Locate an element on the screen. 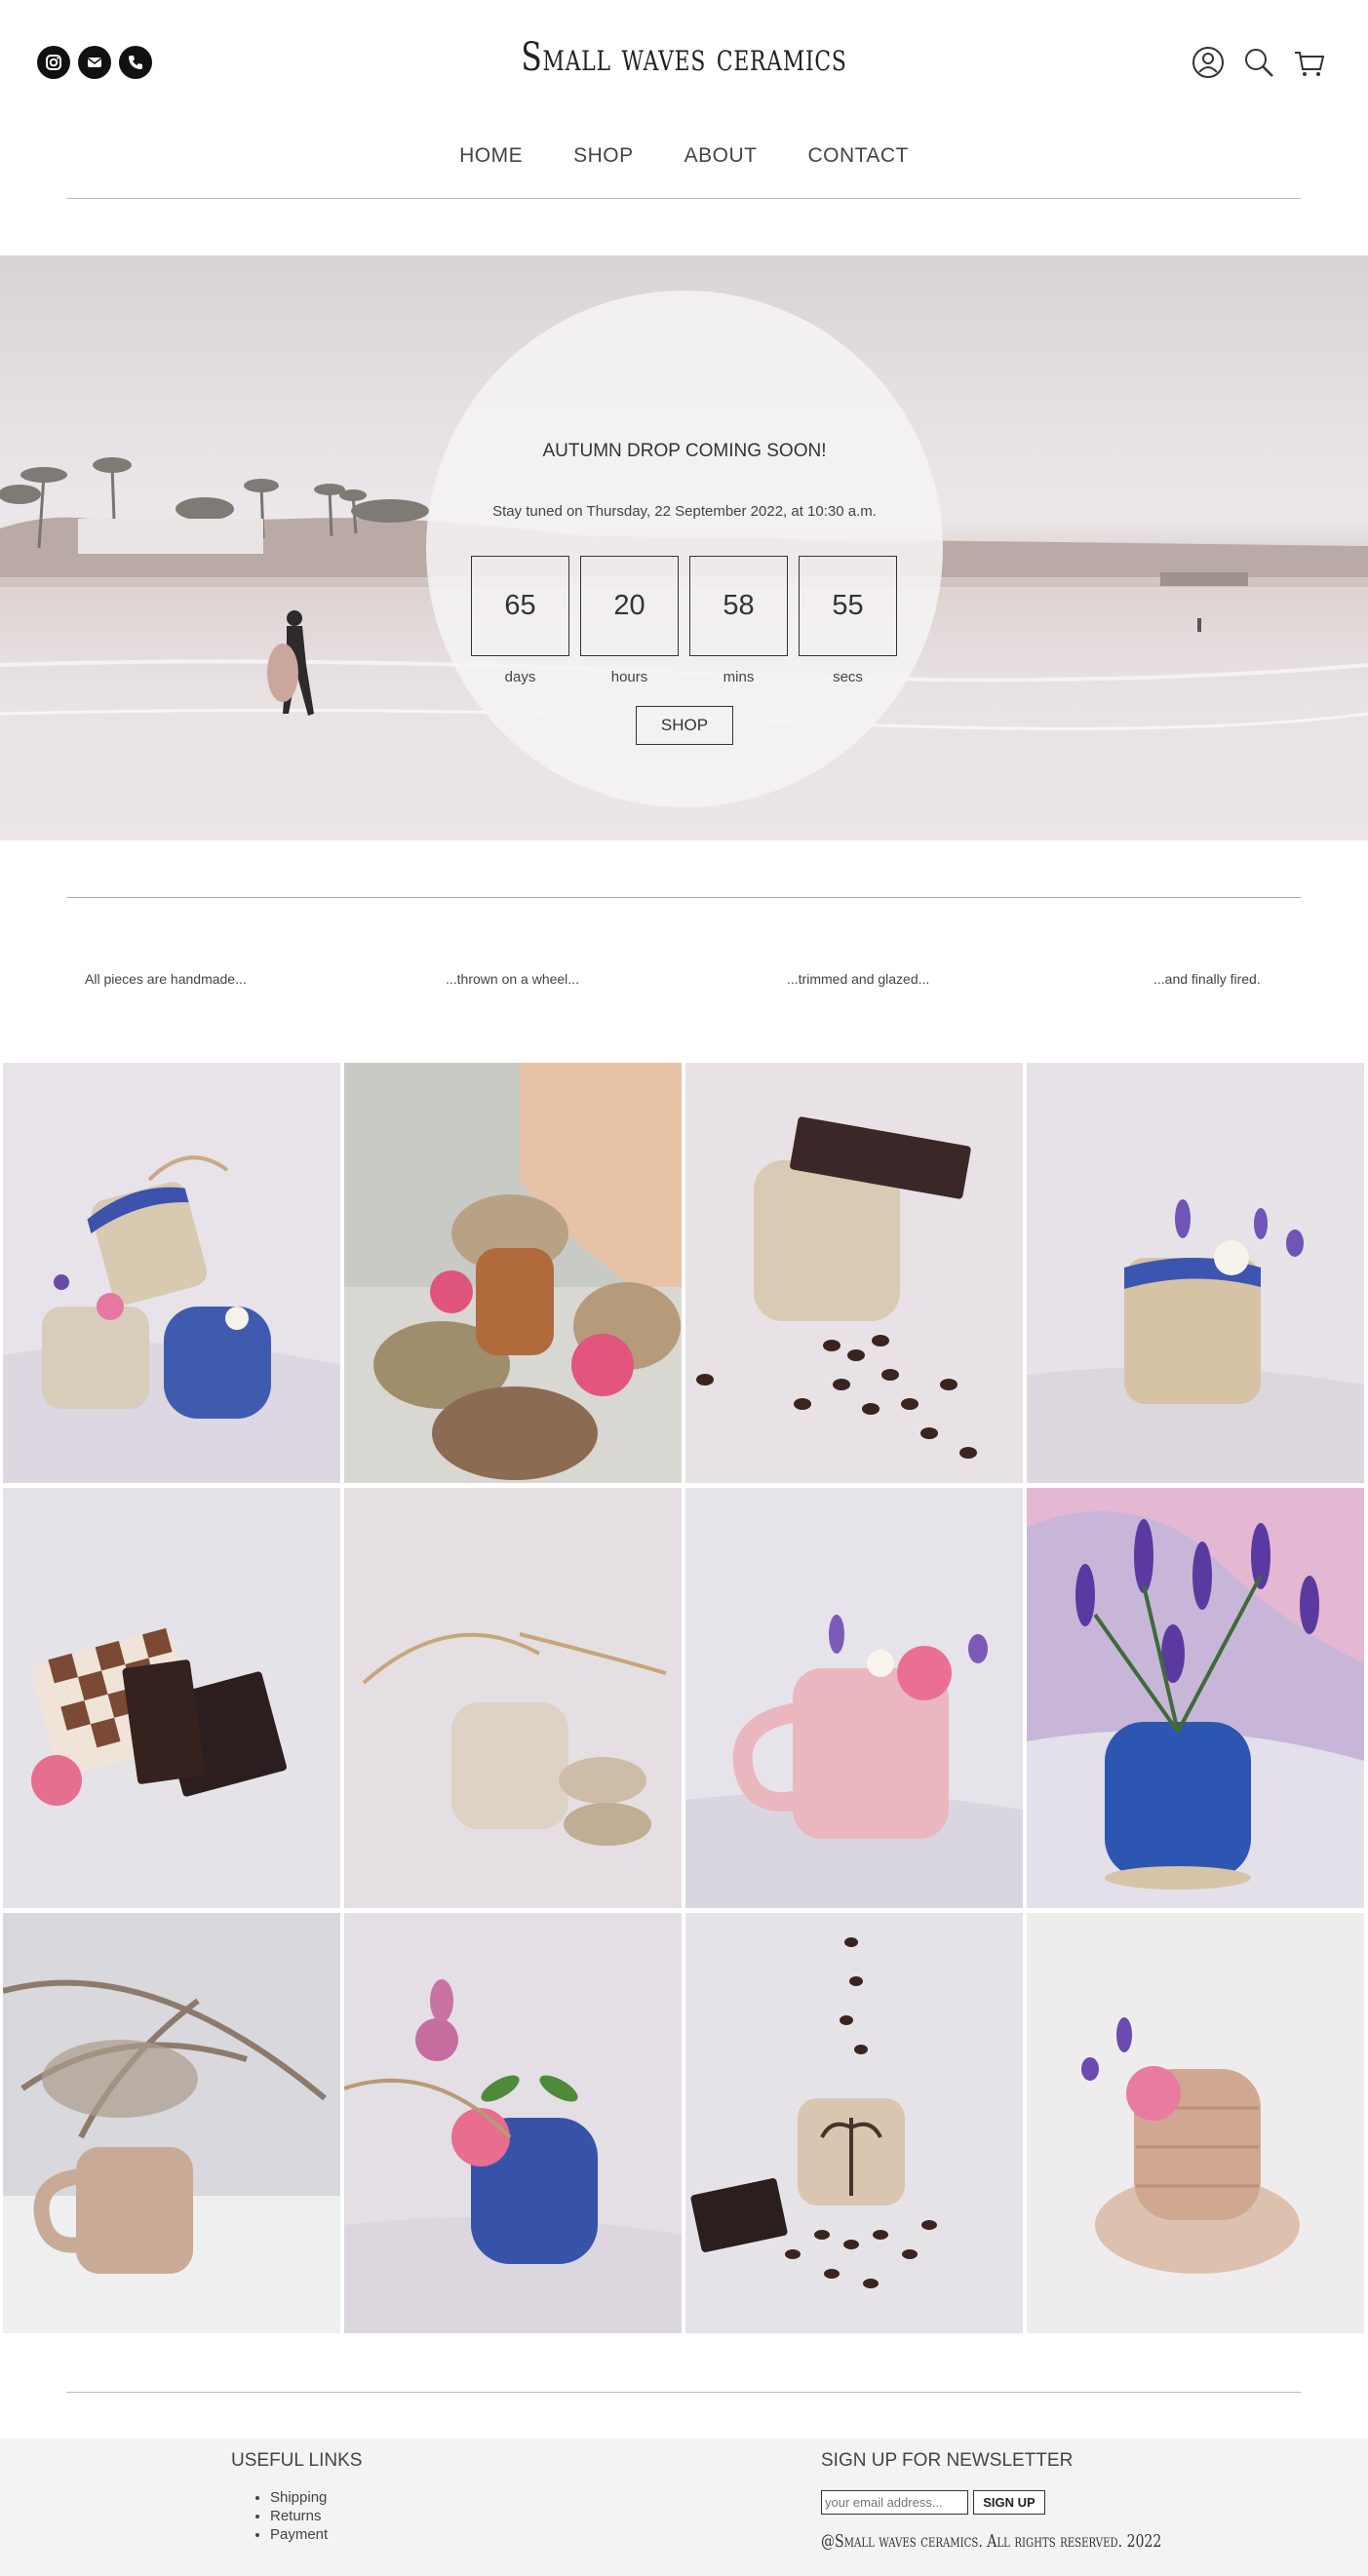  header-tools is located at coordinates (1259, 62).